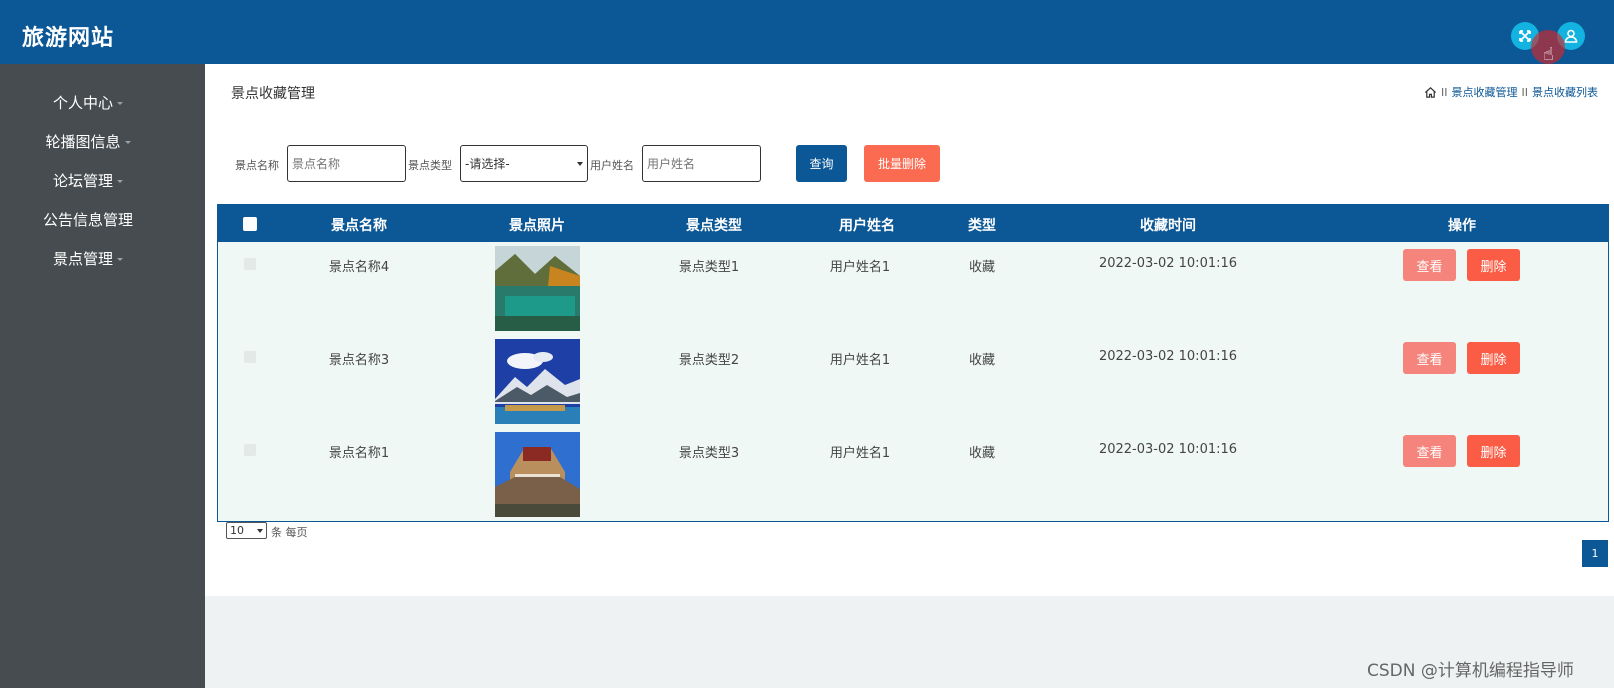 The width and height of the screenshot is (1614, 688). I want to click on attraction-type-cell: 景点类型3, so click(709, 453).